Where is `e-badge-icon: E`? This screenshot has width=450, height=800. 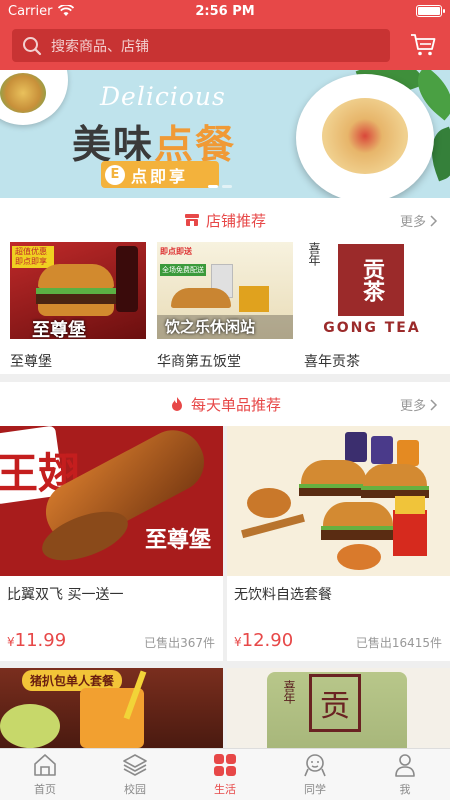 e-badge-icon: E is located at coordinates (115, 174).